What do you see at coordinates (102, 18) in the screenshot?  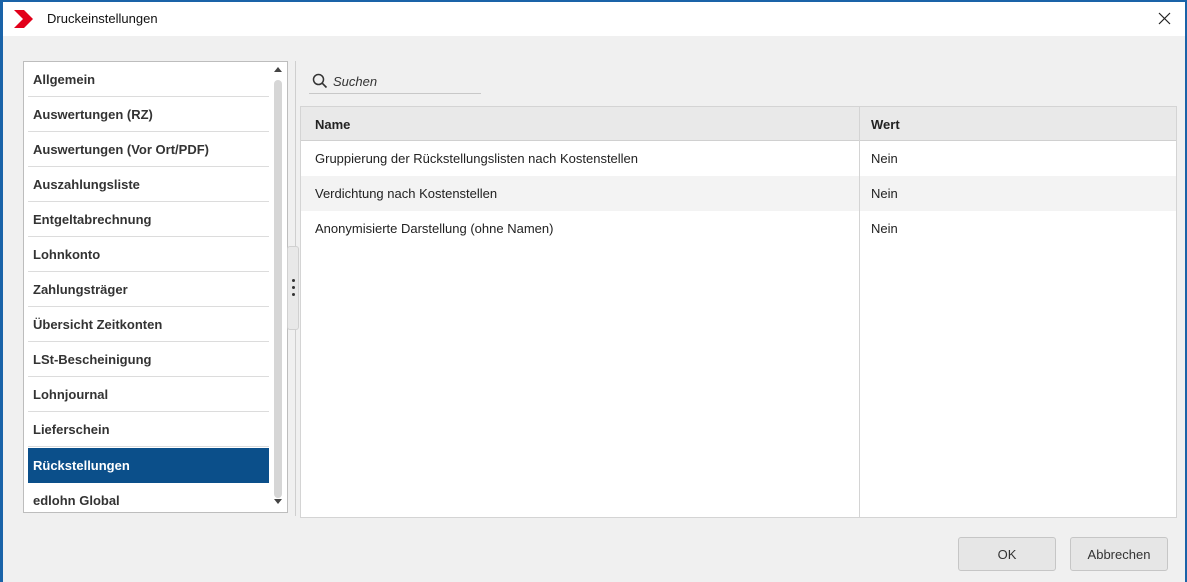 I see `window-title: Druckeinstellungen` at bounding box center [102, 18].